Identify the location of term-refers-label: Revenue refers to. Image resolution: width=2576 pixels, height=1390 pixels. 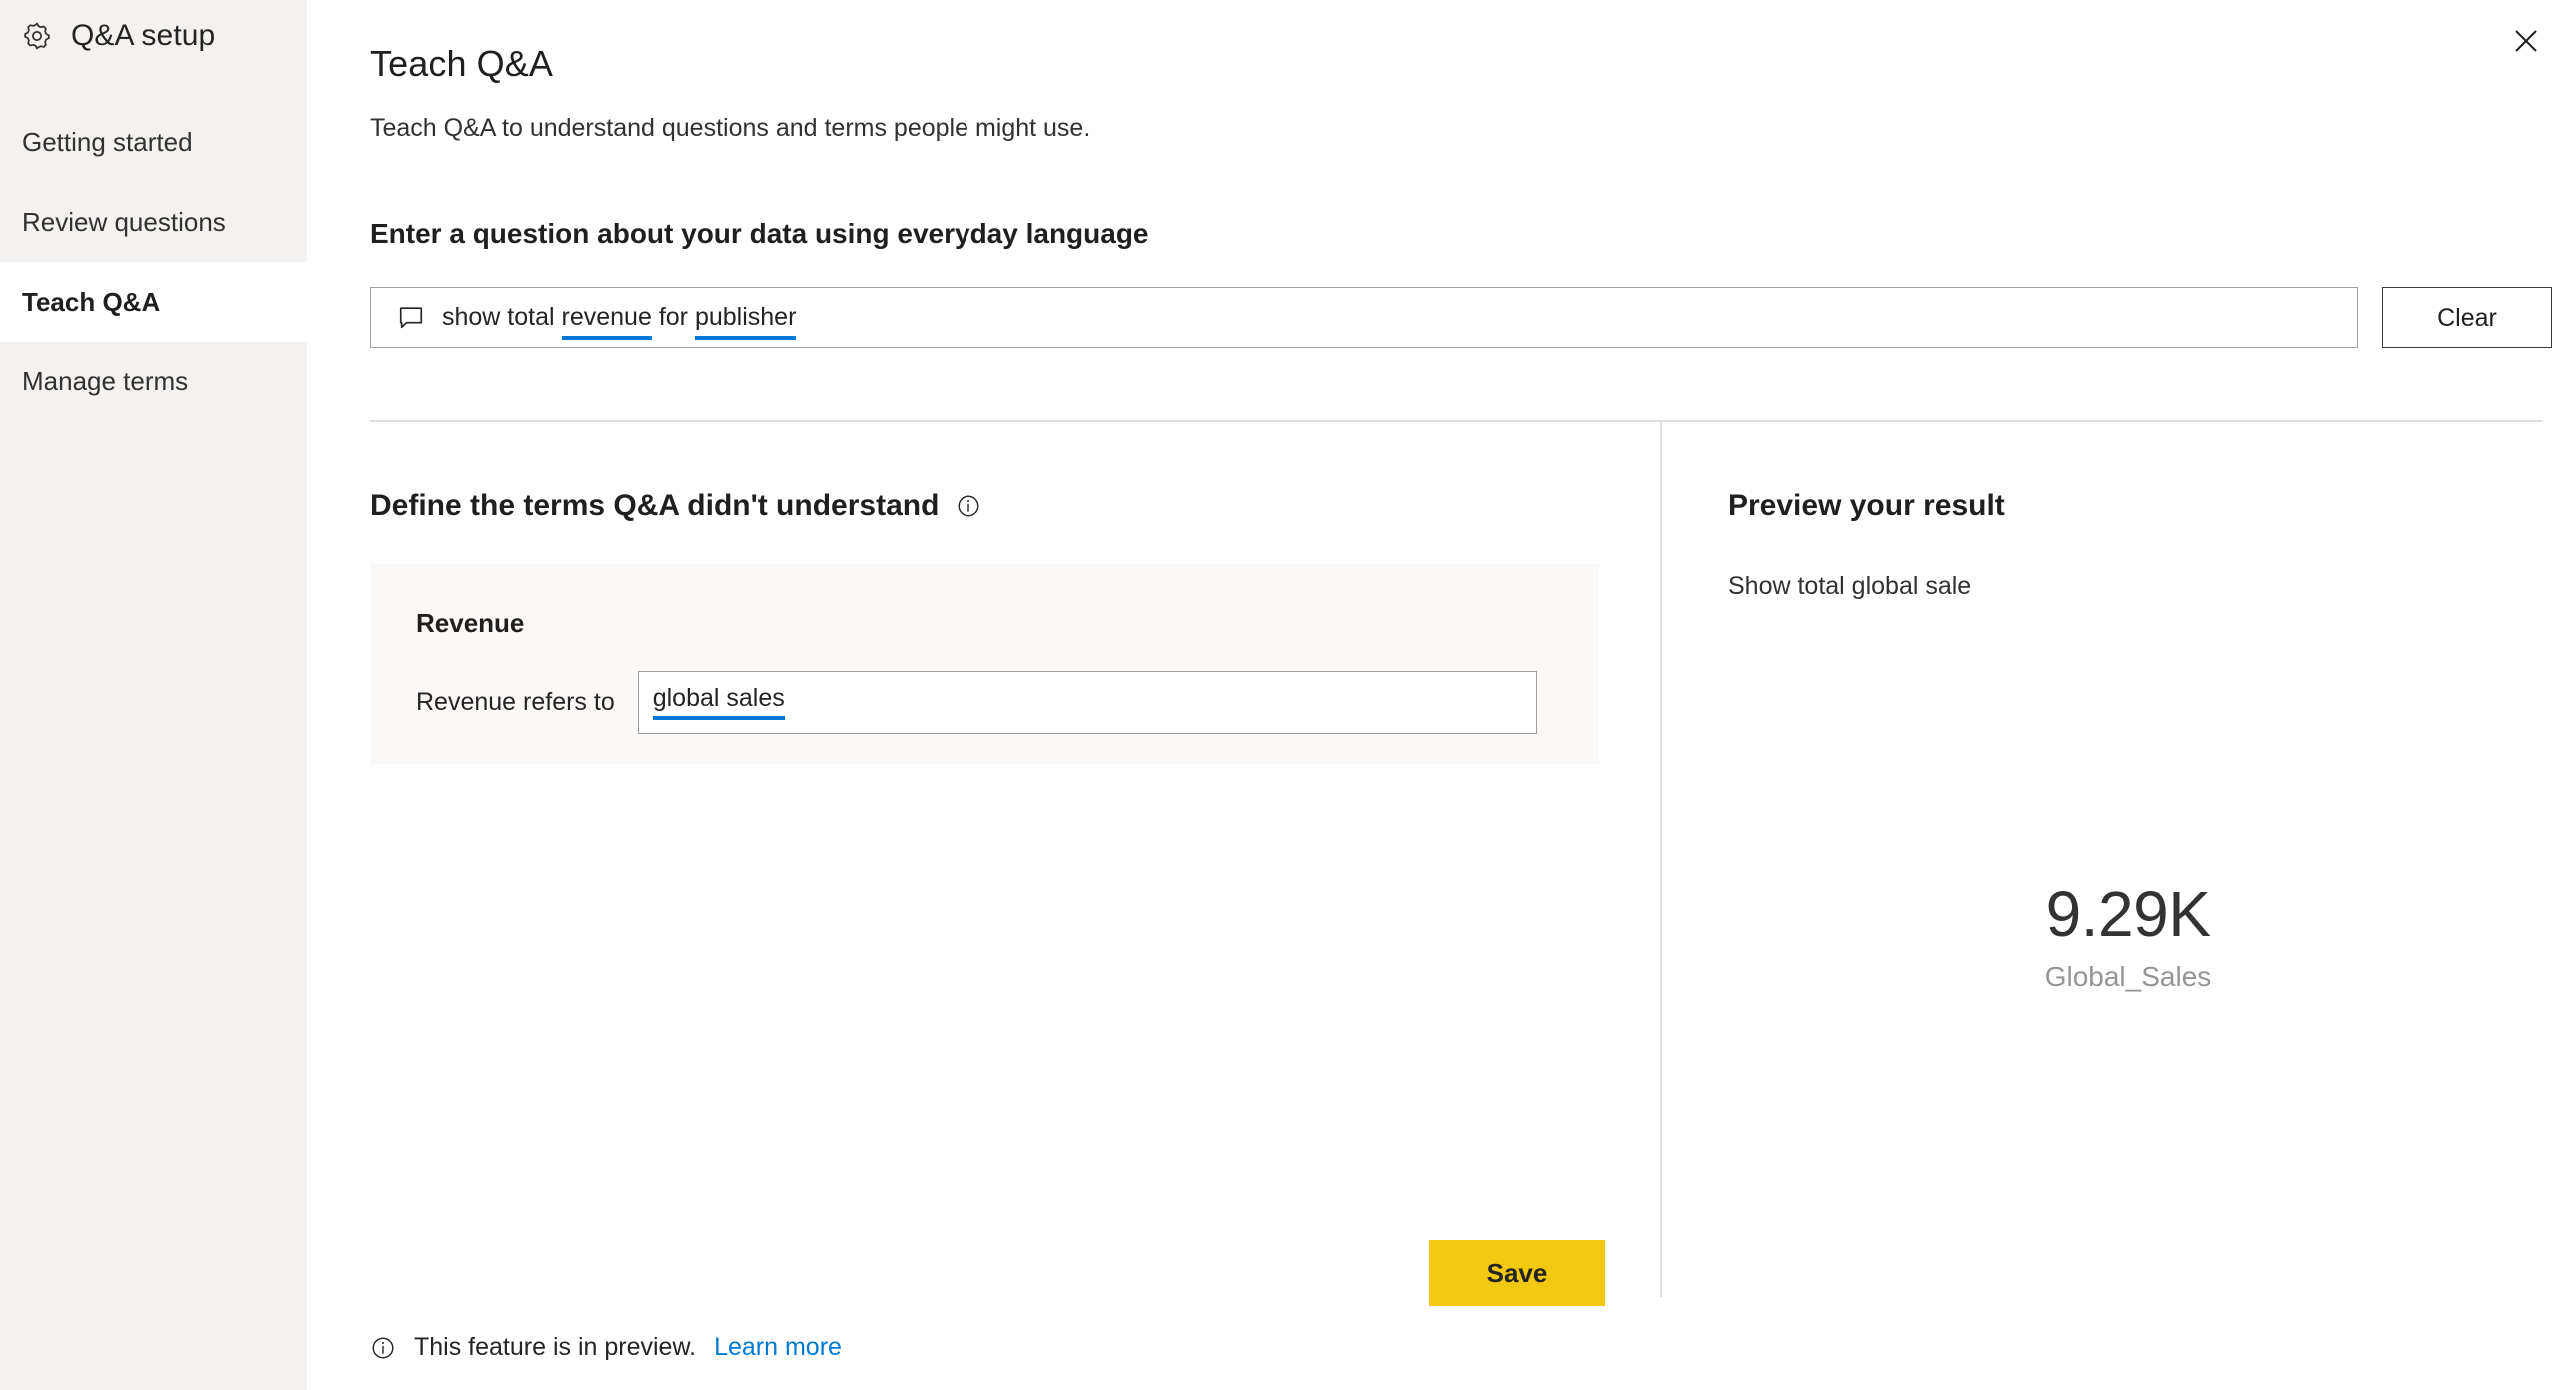
(516, 702).